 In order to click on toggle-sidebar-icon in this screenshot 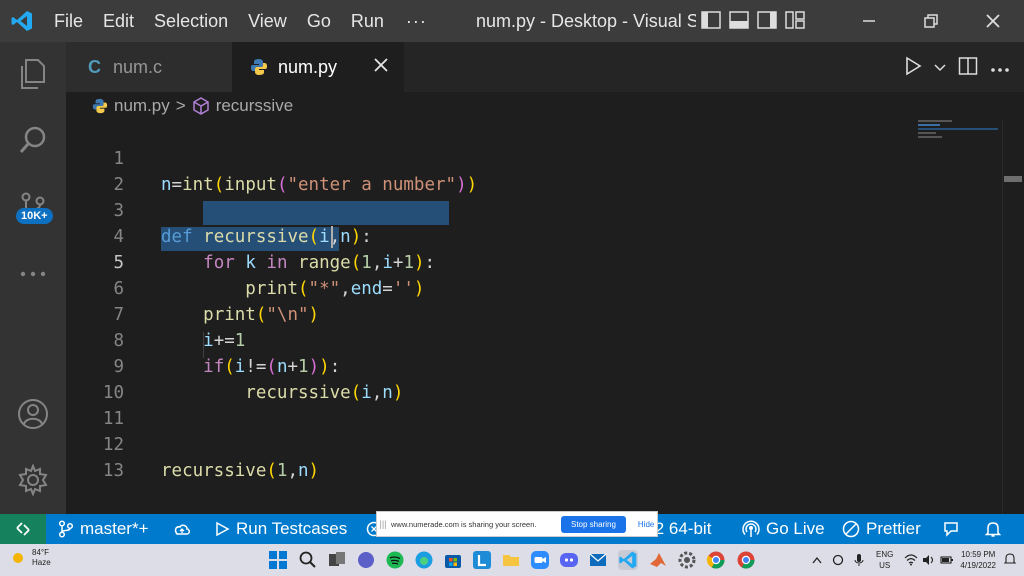, I will do `click(711, 20)`.